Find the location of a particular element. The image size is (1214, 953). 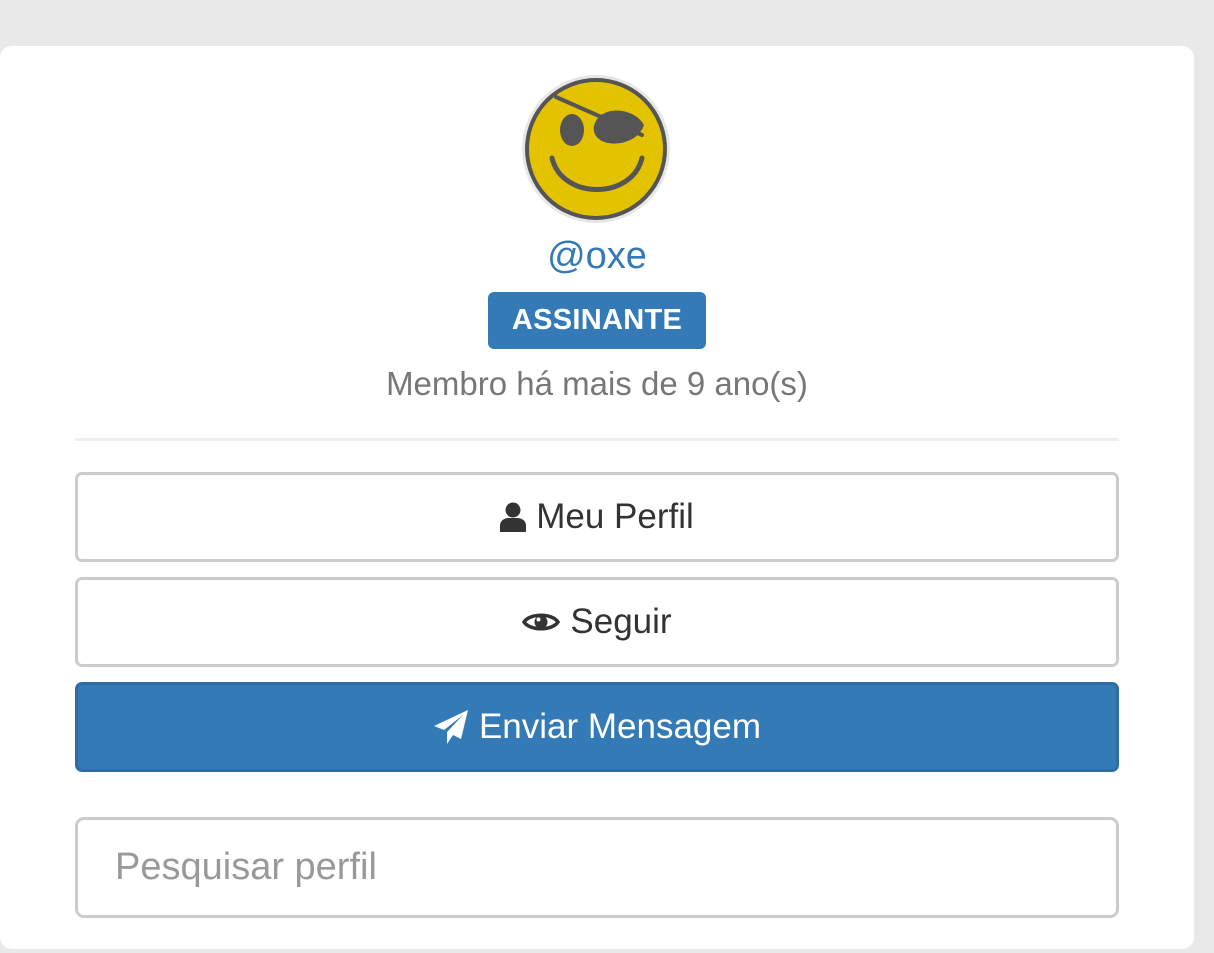

pirate-smiley-icon is located at coordinates (596, 149).